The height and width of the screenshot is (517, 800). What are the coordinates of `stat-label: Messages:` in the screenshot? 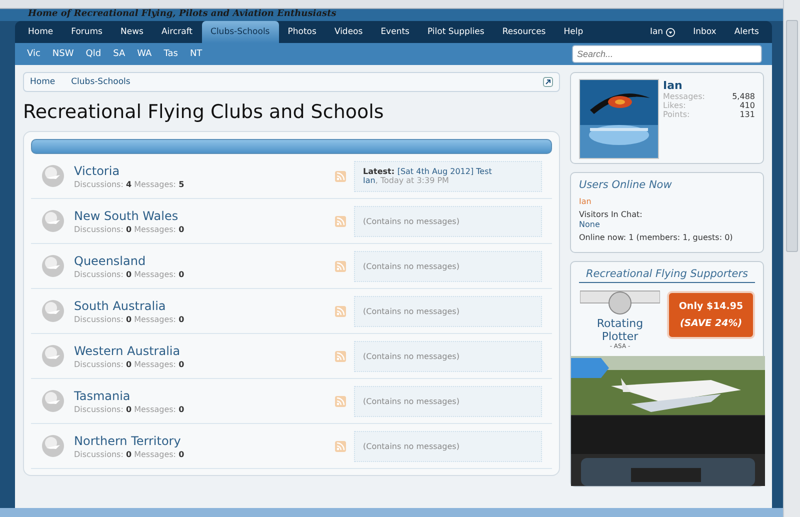 It's located at (684, 96).